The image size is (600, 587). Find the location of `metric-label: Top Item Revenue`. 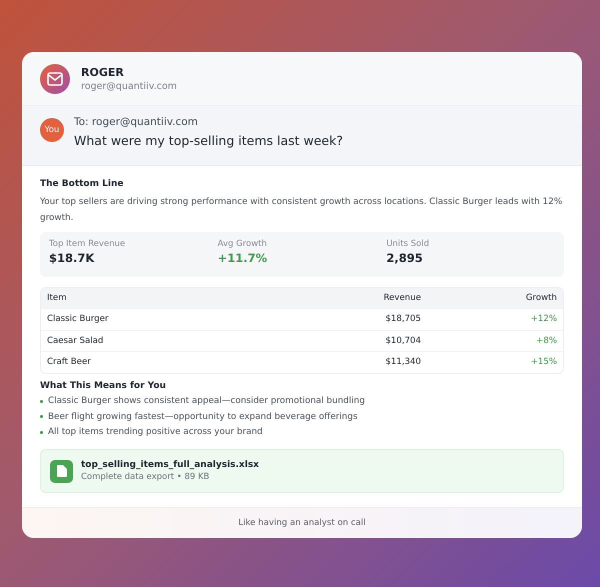

metric-label: Top Item Revenue is located at coordinates (87, 244).